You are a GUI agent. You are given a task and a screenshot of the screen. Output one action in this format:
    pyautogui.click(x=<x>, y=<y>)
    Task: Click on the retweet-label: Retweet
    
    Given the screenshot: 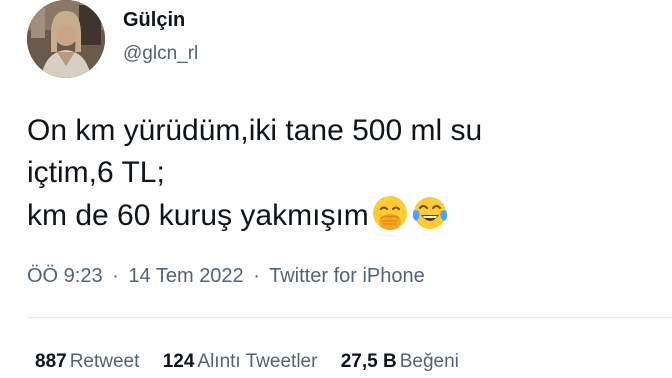 What is the action you would take?
    pyautogui.click(x=104, y=361)
    